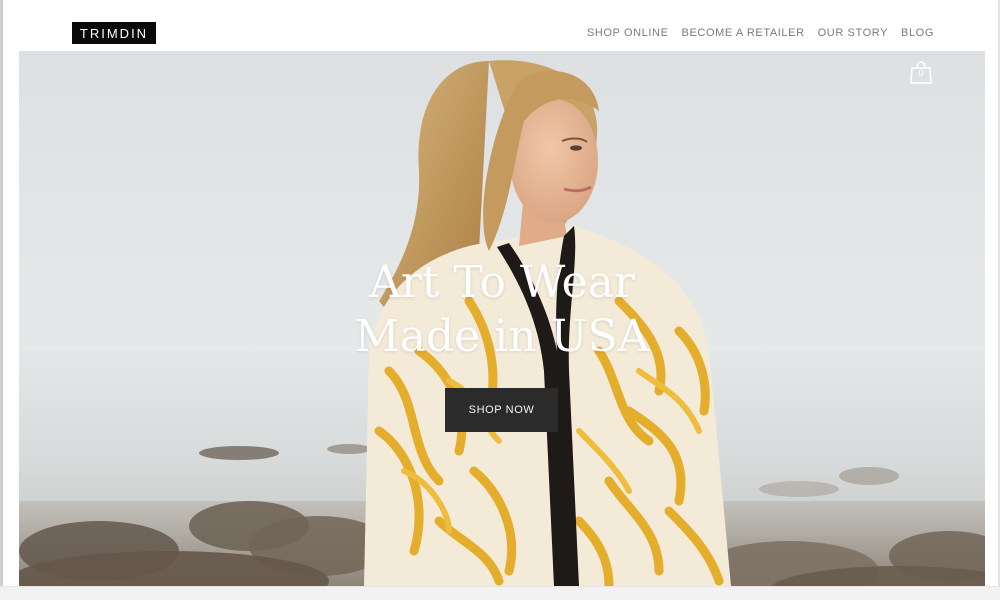  Describe the element at coordinates (502, 282) in the screenshot. I see `hero-headline-line1: Art To Wear` at that location.